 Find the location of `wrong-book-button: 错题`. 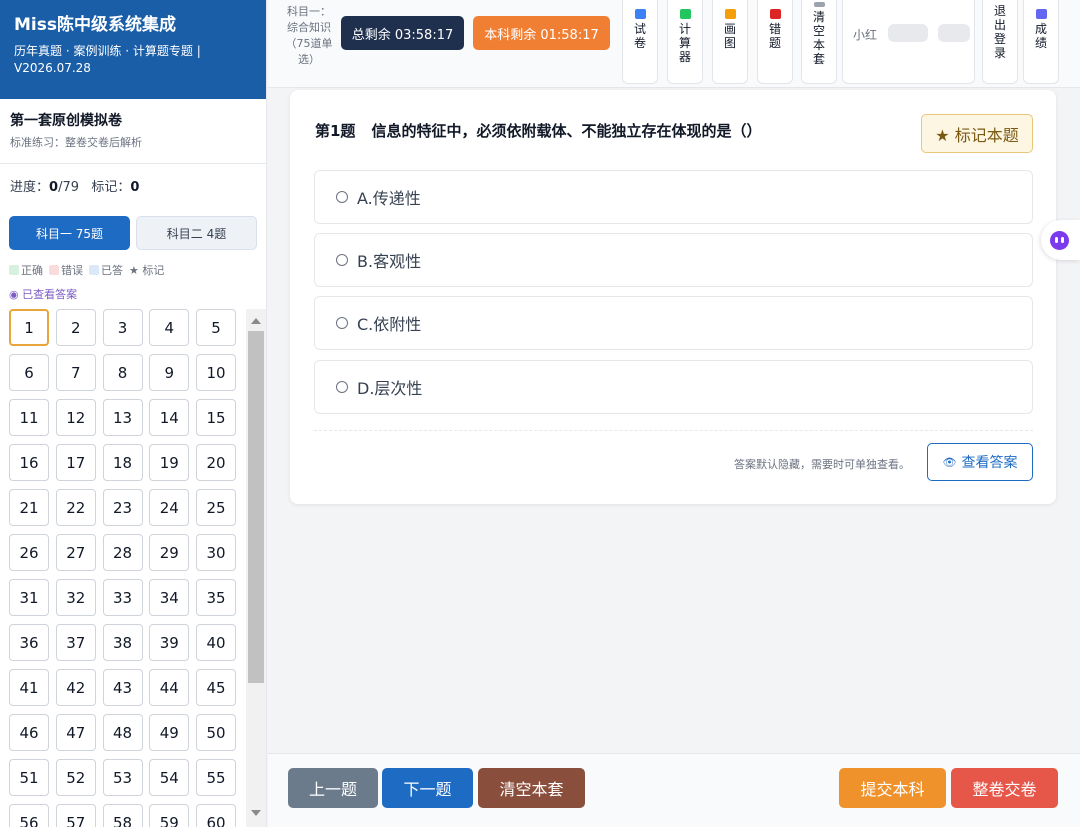

wrong-book-button: 错题 is located at coordinates (775, 42).